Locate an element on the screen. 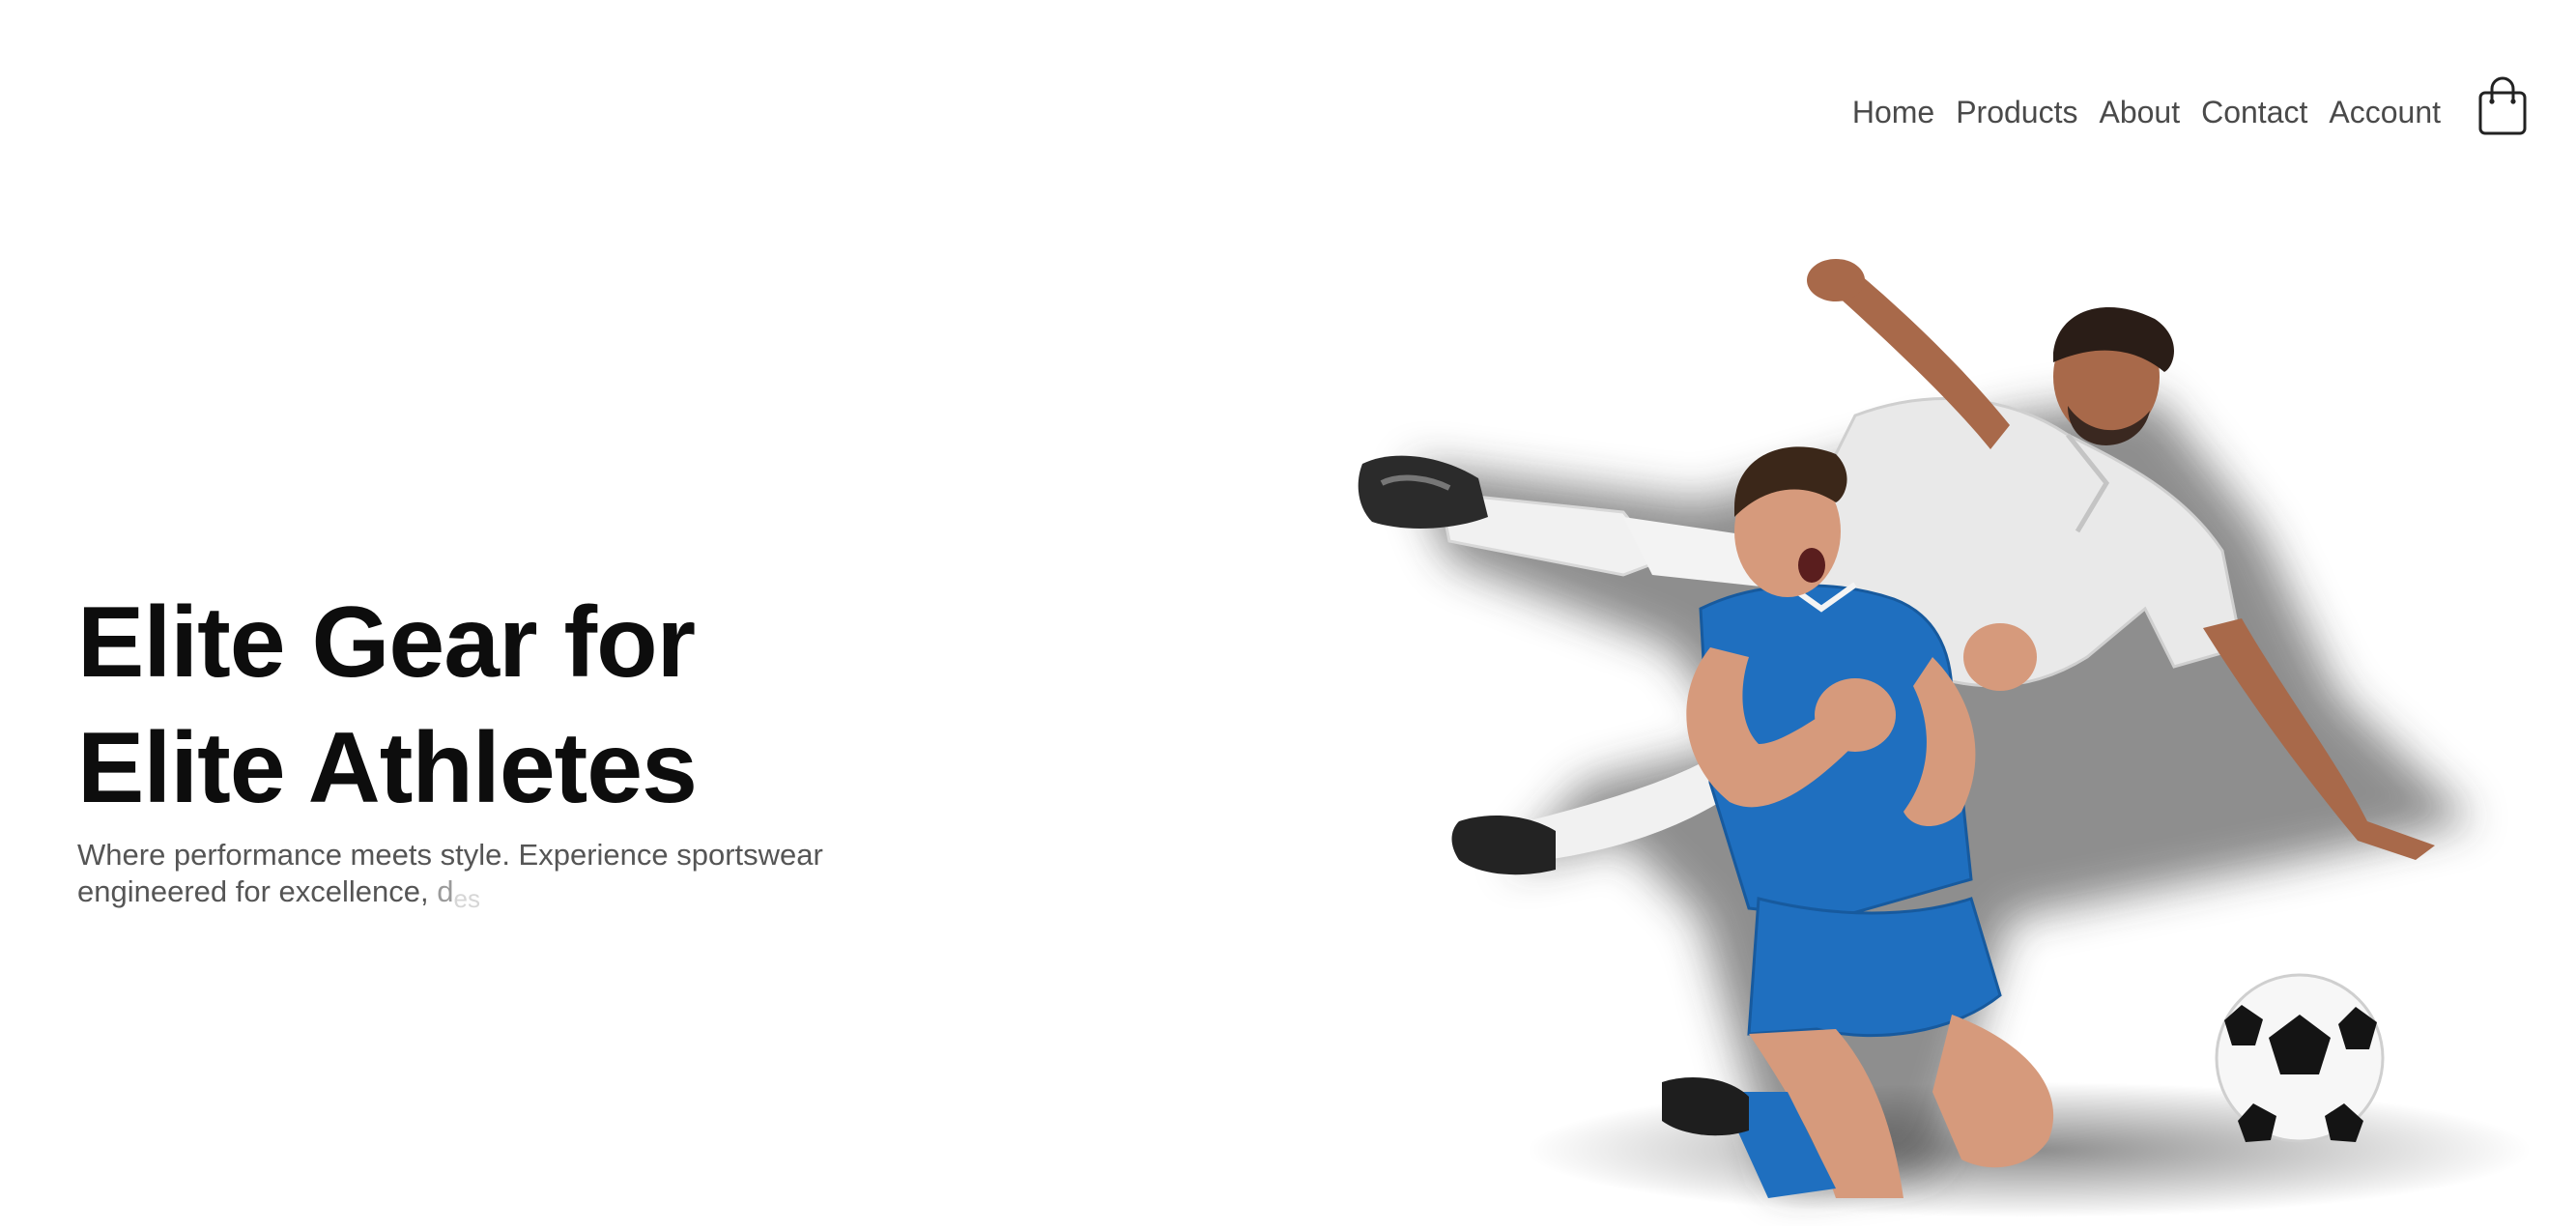 This screenshot has width=2576, height=1231. nav-account-link: Account is located at coordinates (2385, 112).